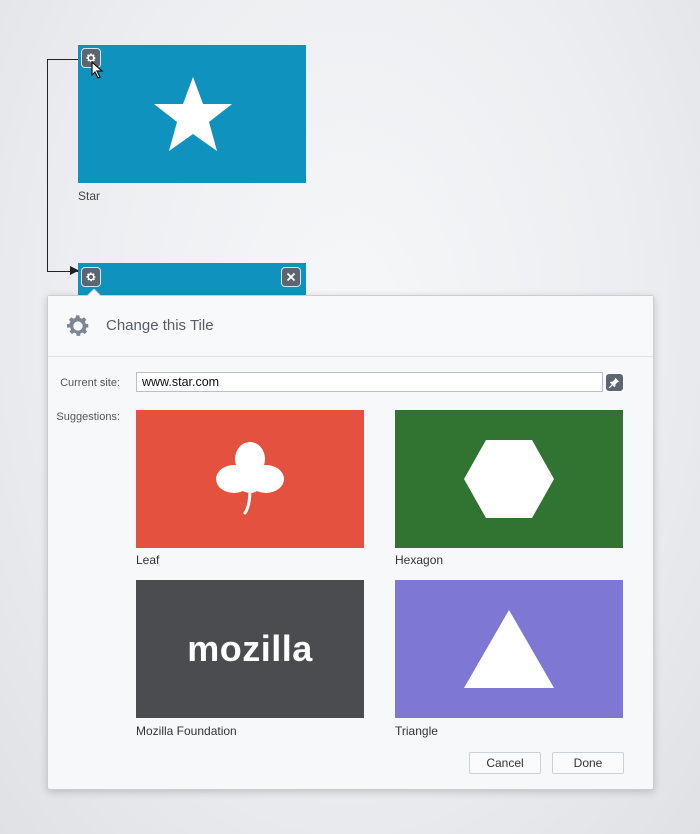  Describe the element at coordinates (369, 382) in the screenshot. I see `current-site-input: www.star.com` at that location.